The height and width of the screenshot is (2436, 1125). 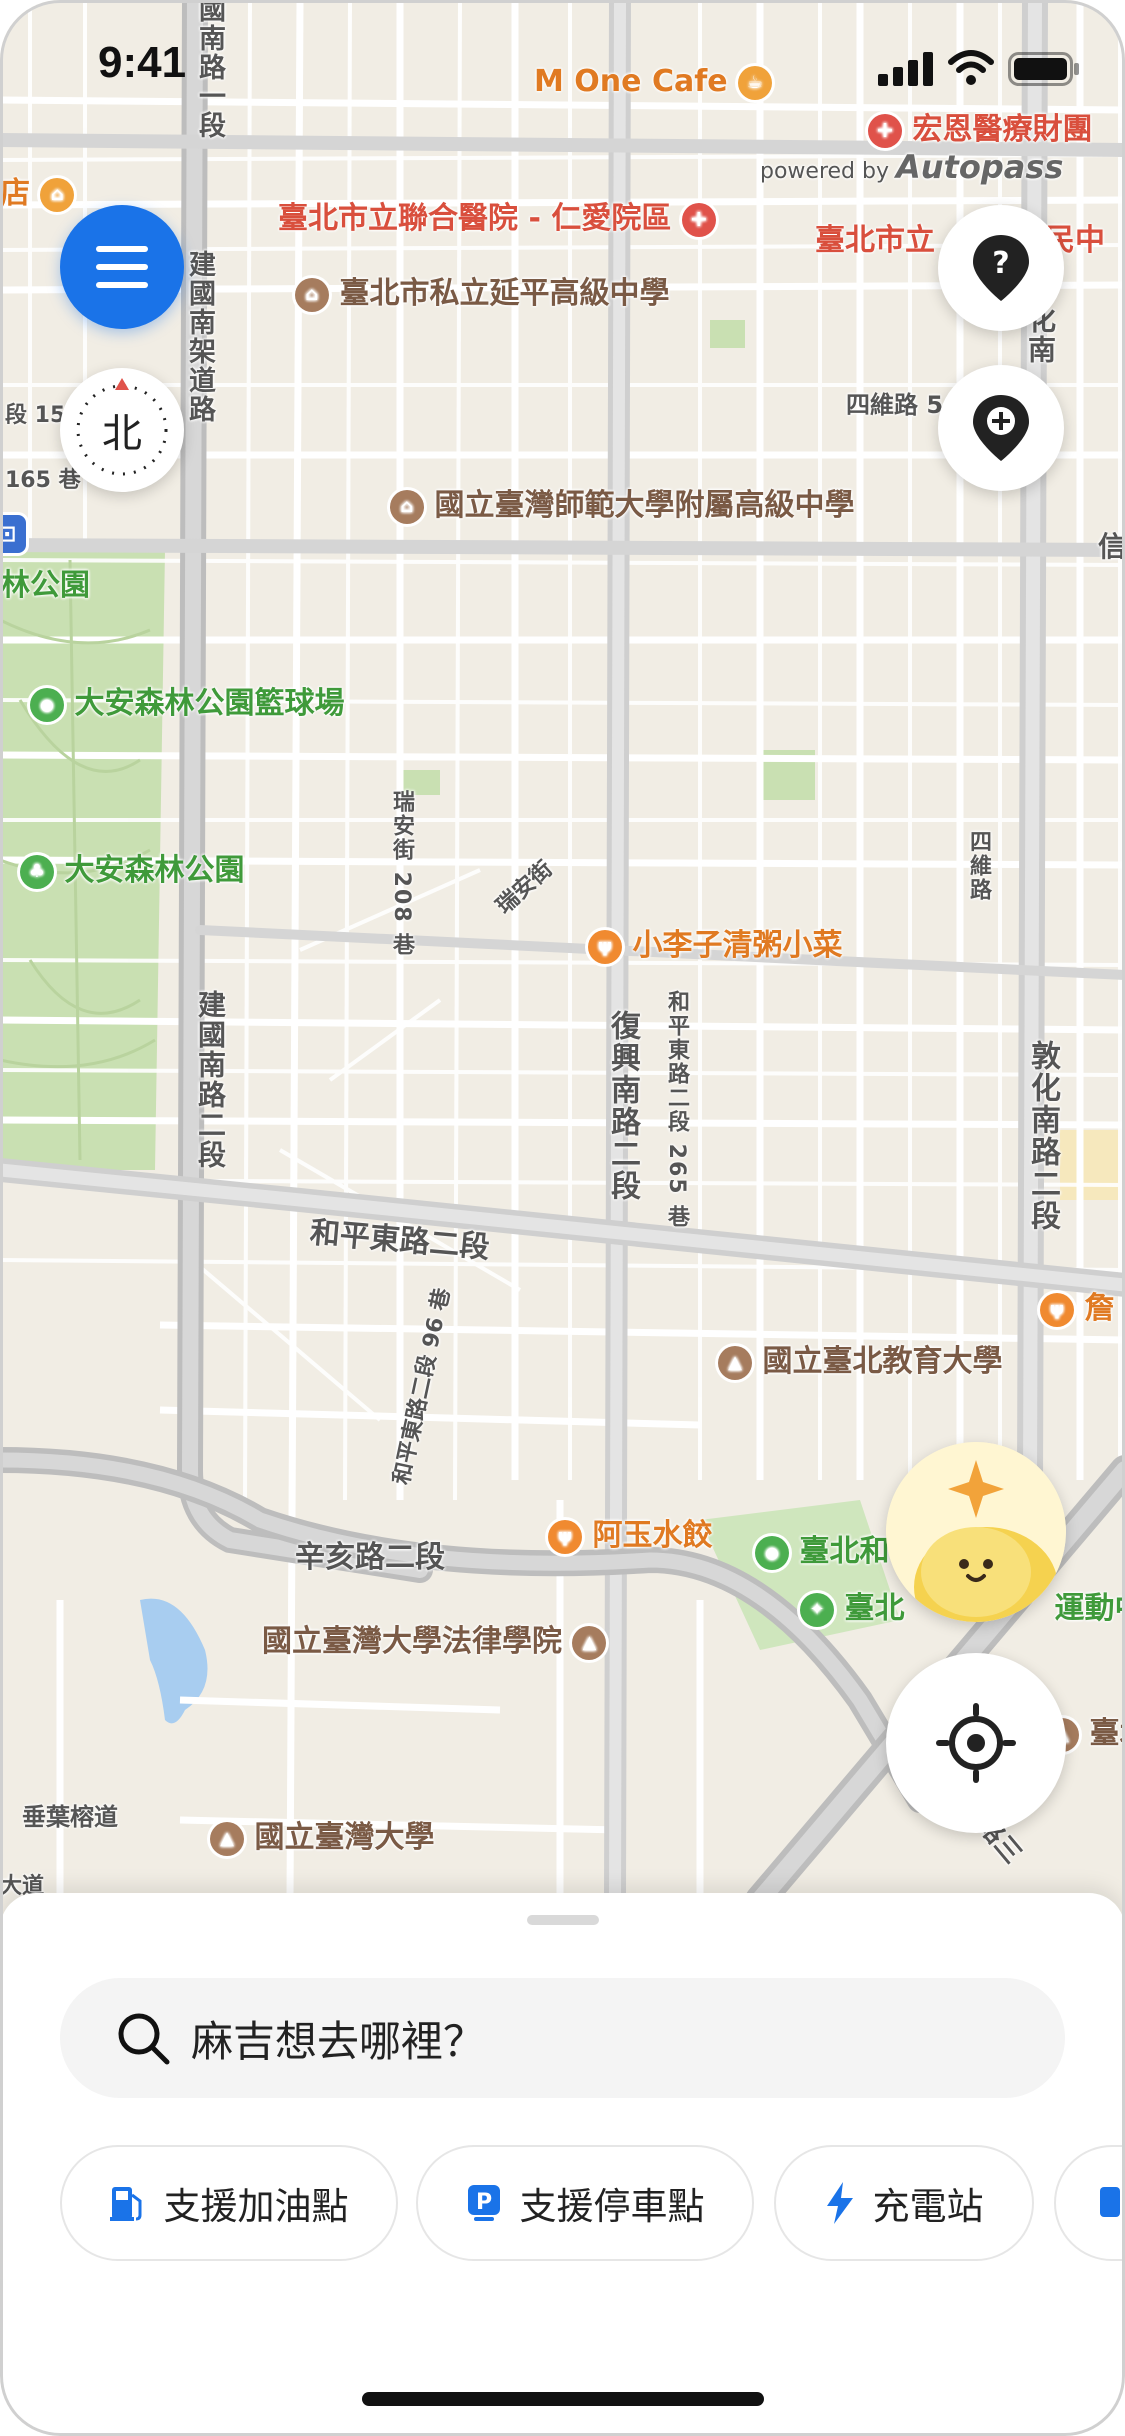 What do you see at coordinates (971, 67) in the screenshot?
I see `wifi-icon` at bounding box center [971, 67].